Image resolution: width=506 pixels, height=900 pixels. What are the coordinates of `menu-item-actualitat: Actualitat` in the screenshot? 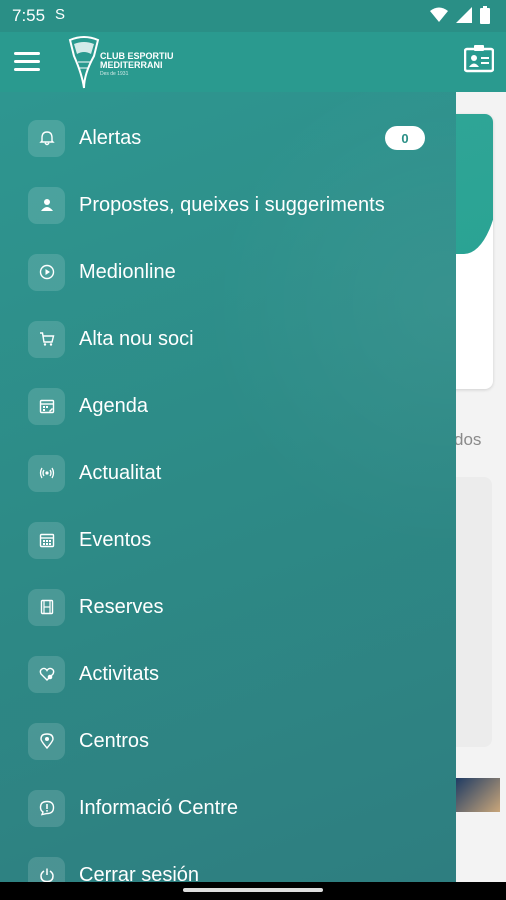 It's located at (233, 473).